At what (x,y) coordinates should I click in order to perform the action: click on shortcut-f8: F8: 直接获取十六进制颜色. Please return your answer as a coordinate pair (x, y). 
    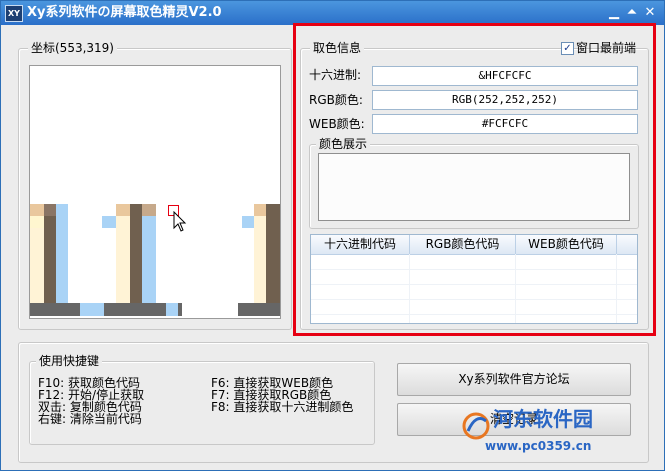
    Looking at the image, I should click on (282, 407).